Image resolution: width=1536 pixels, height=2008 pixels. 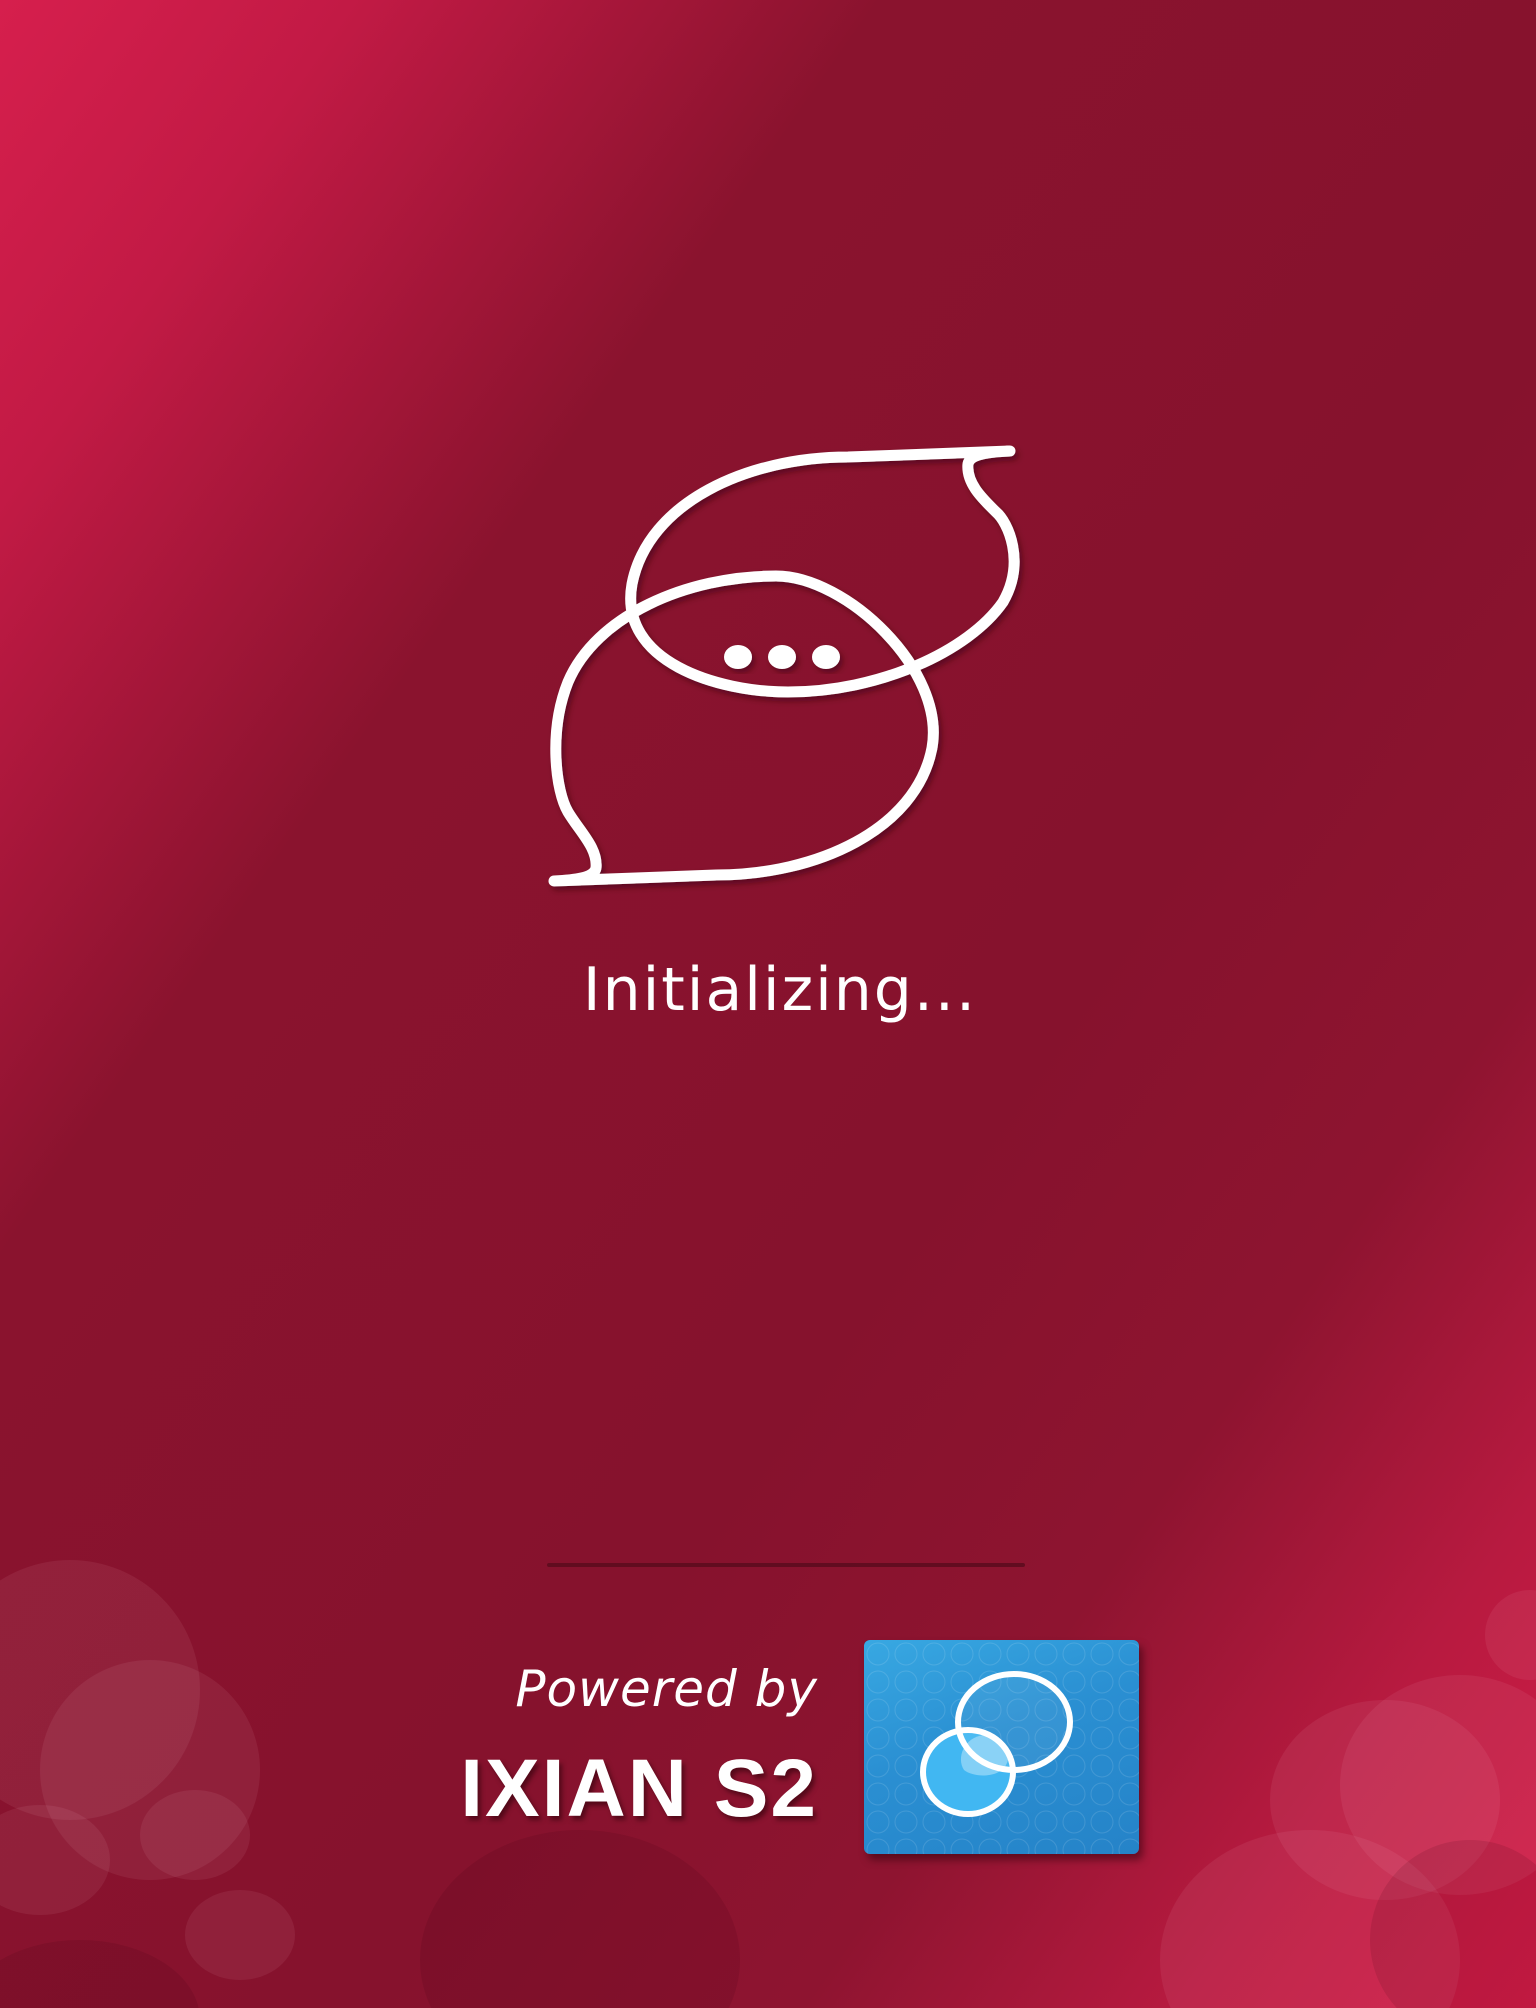 I want to click on powered-by-label: Powered by, so click(x=666, y=1689).